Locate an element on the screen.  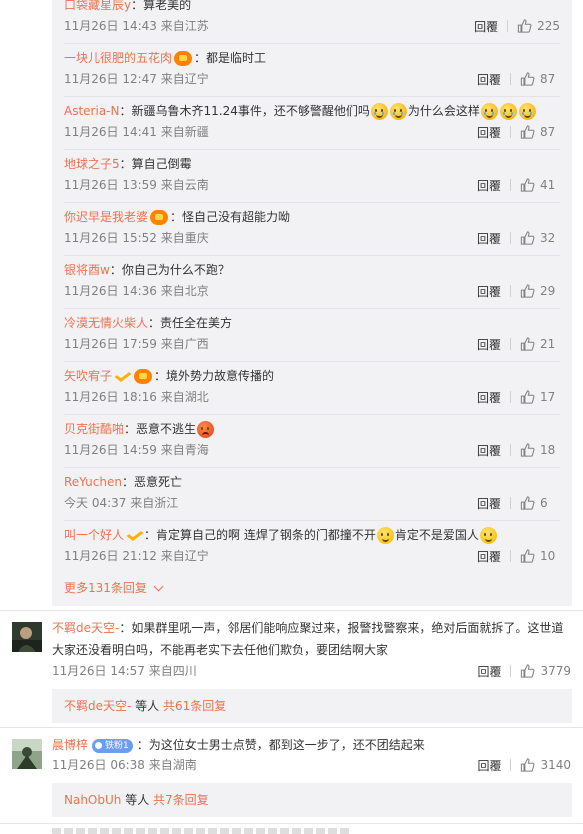
comment-author: 不羁de天空- is located at coordinates (85, 628).